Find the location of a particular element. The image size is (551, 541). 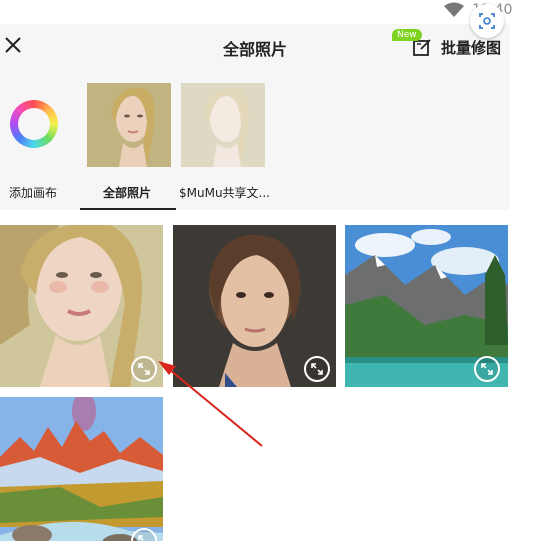

album-thumbnail-mumu-shared is located at coordinates (223, 125).